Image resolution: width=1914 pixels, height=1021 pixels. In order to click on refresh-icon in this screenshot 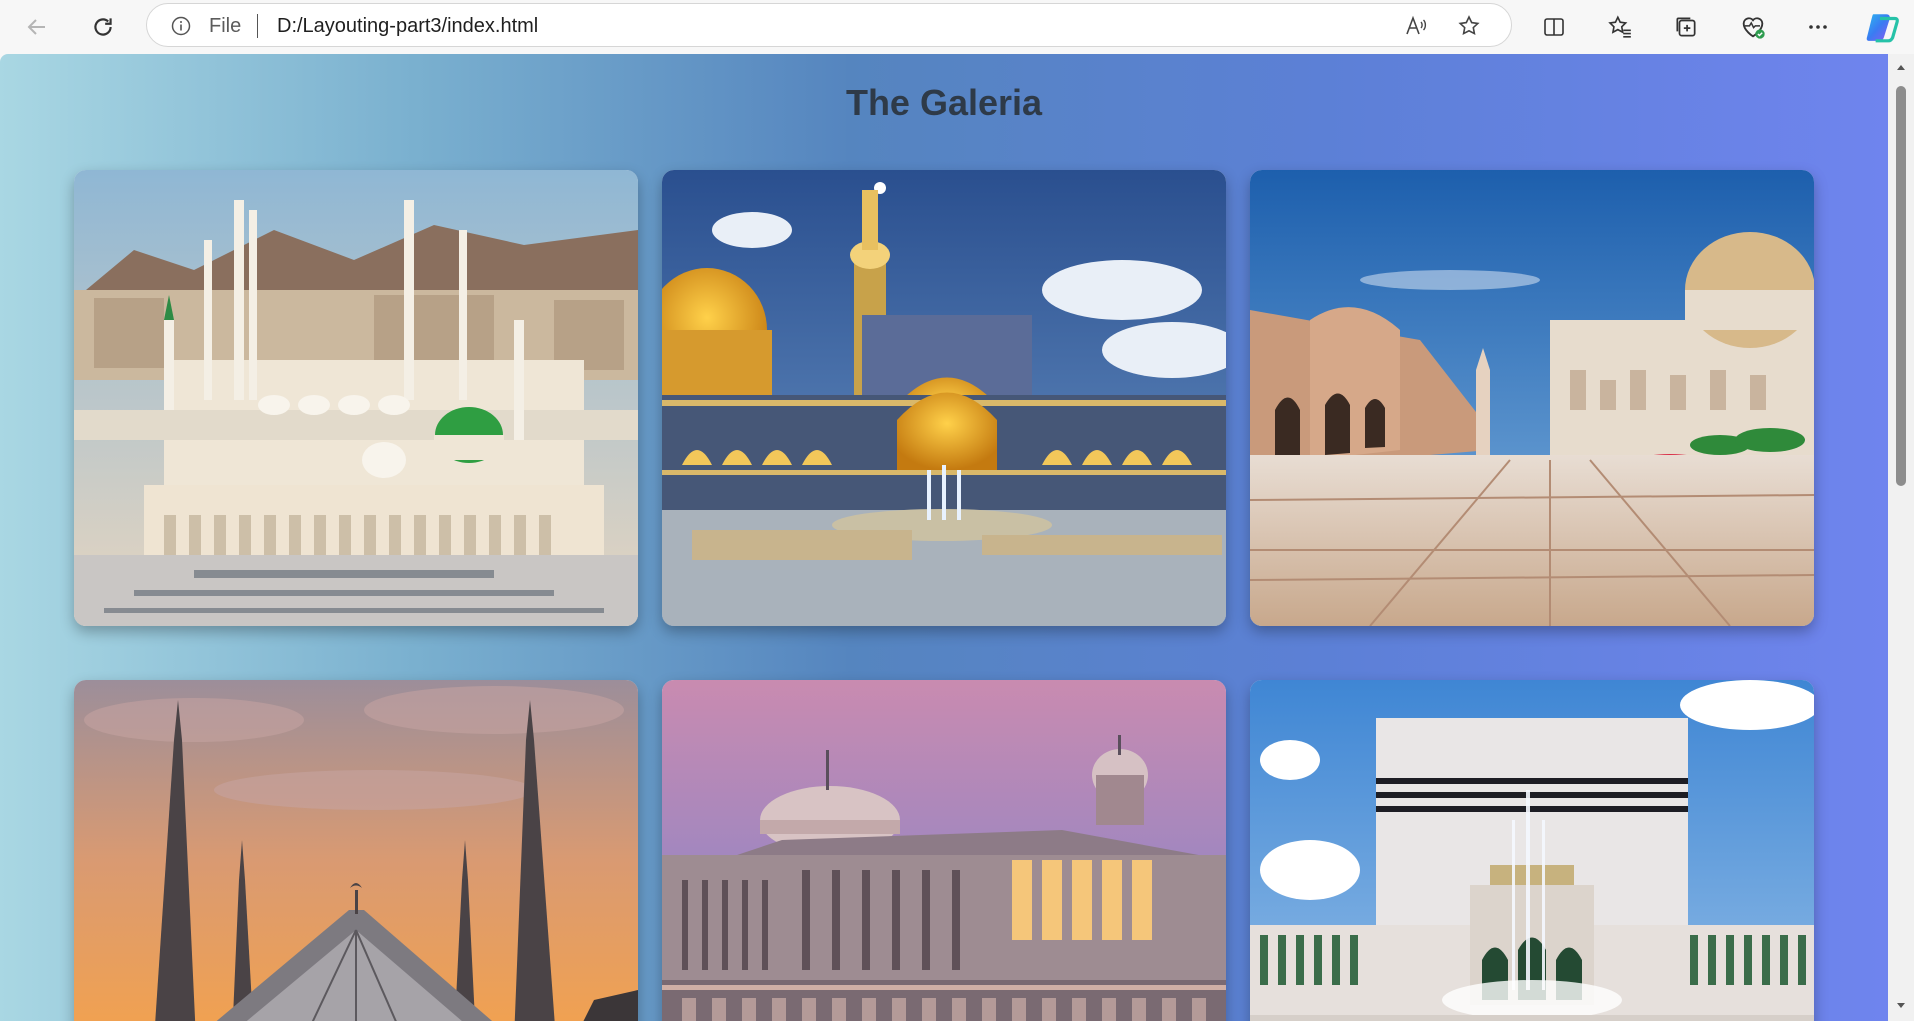, I will do `click(103, 27)`.